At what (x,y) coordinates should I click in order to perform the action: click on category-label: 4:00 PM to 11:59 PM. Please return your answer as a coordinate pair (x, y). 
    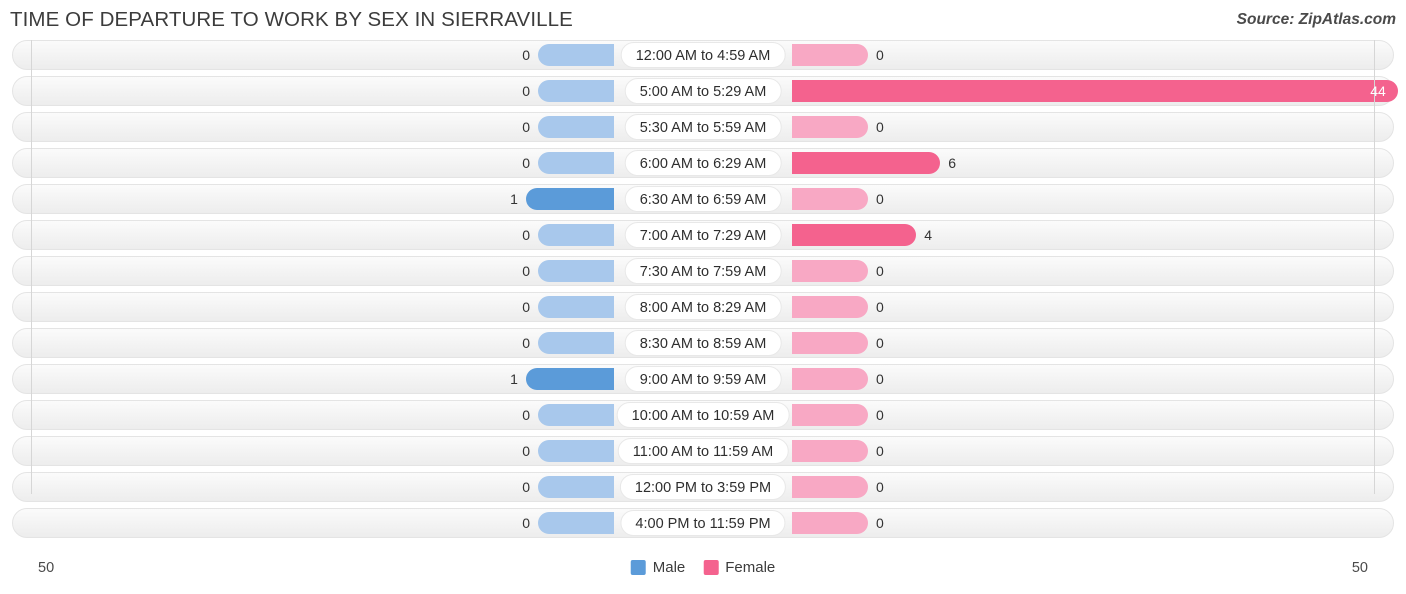
    Looking at the image, I should click on (703, 523).